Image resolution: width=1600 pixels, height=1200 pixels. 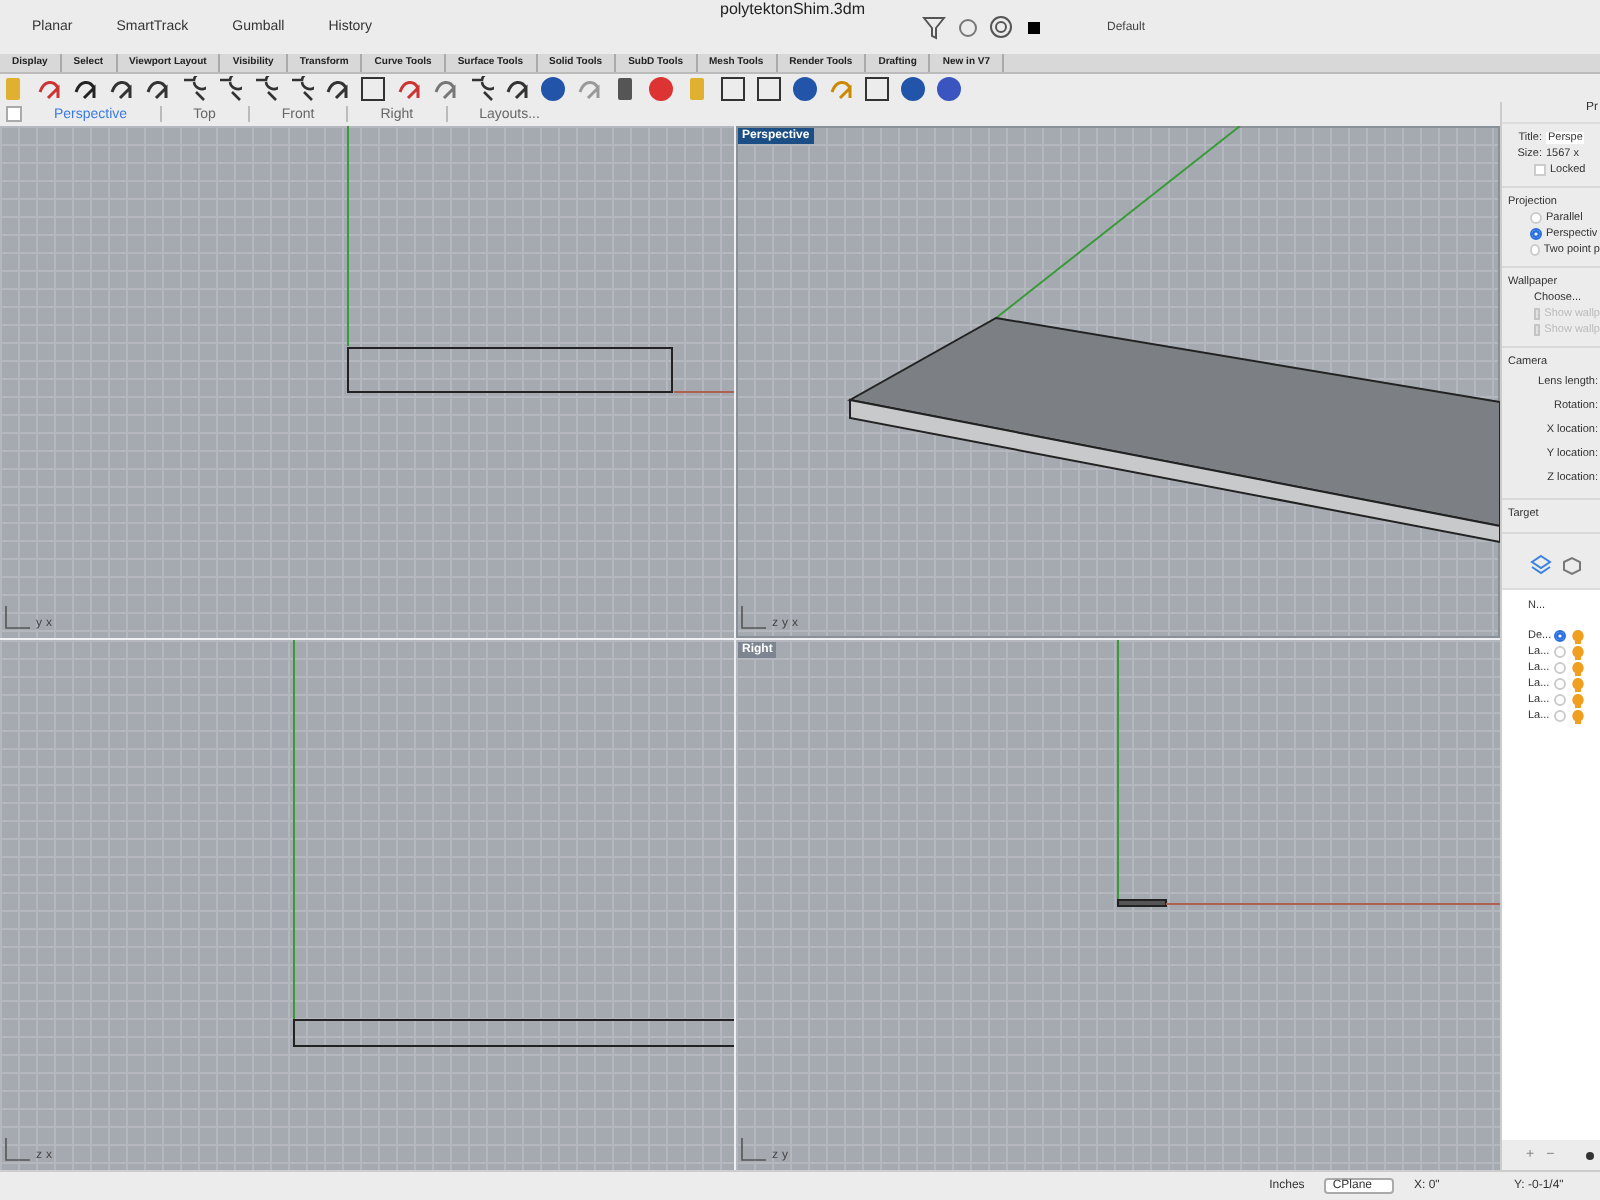 What do you see at coordinates (1590, 1155) in the screenshot?
I see `options-icon` at bounding box center [1590, 1155].